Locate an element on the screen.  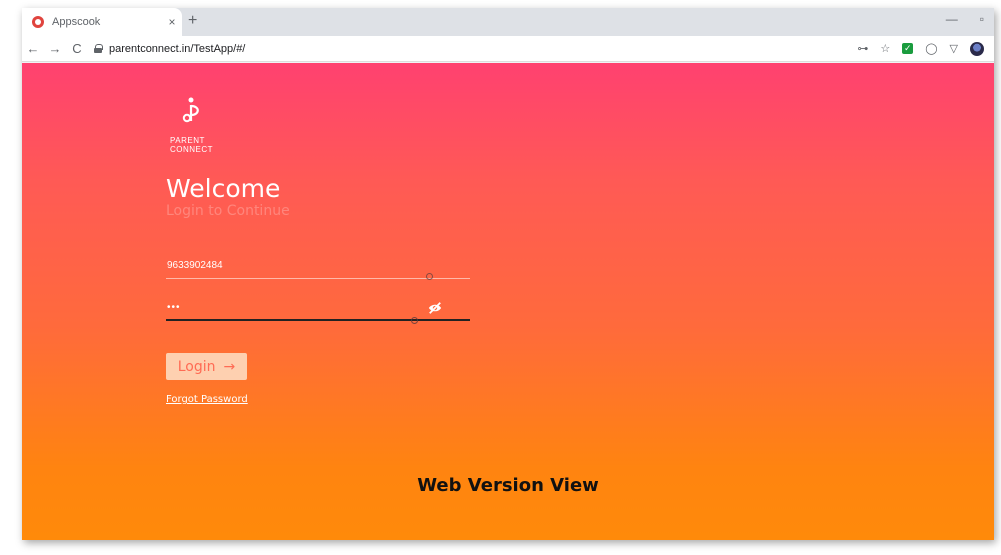
maximize-icon: ▫ is located at coordinates (982, 19).